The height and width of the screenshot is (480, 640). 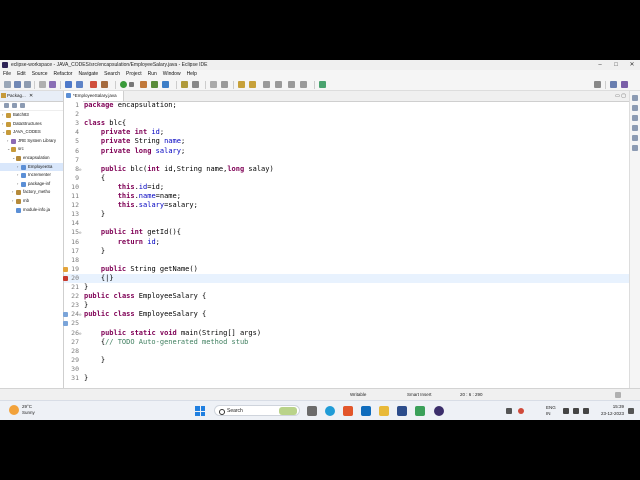 I want to click on tree-item: › Batch83, so click(x=31, y=115).